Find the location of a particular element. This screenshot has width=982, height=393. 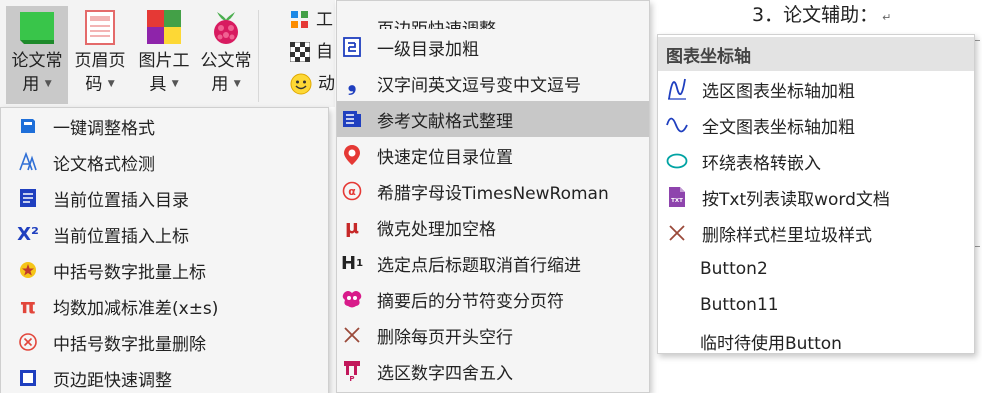

menu-item-label: 微克处理加空格 is located at coordinates (436, 229).